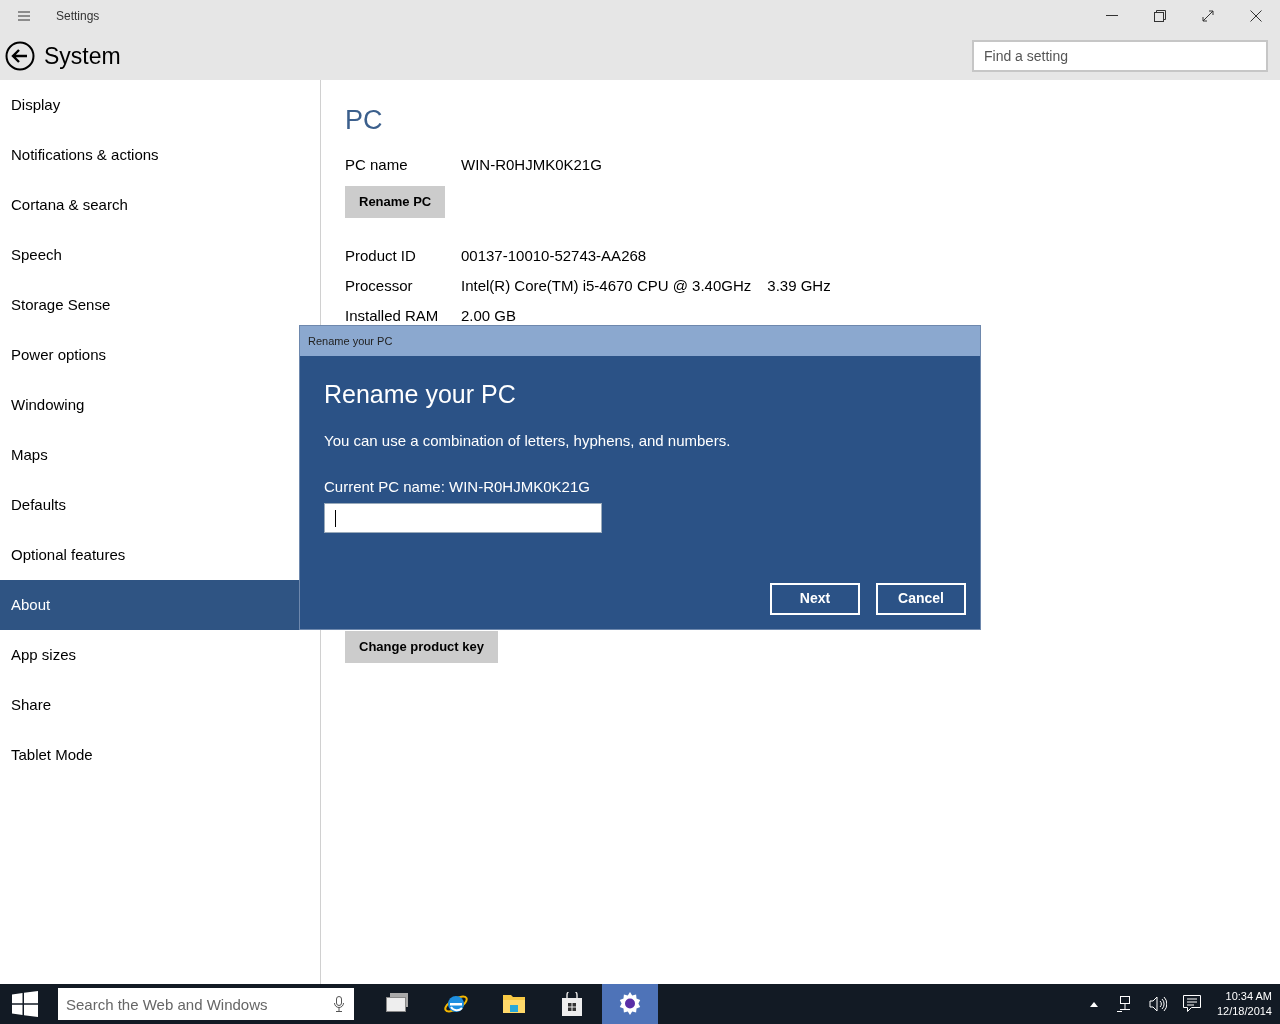 The width and height of the screenshot is (1280, 1024). What do you see at coordinates (1244, 1011) in the screenshot?
I see `clock-date: 12/18/2014` at bounding box center [1244, 1011].